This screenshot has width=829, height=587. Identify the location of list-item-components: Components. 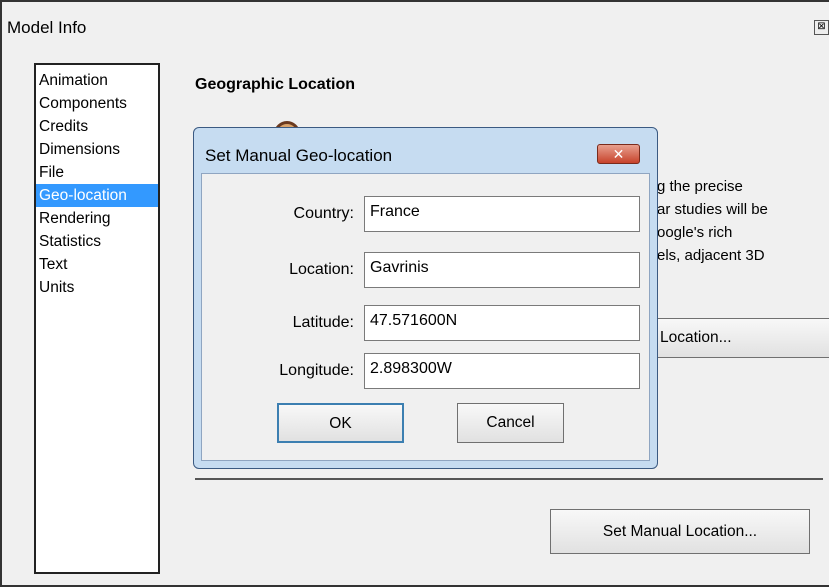
(97, 103).